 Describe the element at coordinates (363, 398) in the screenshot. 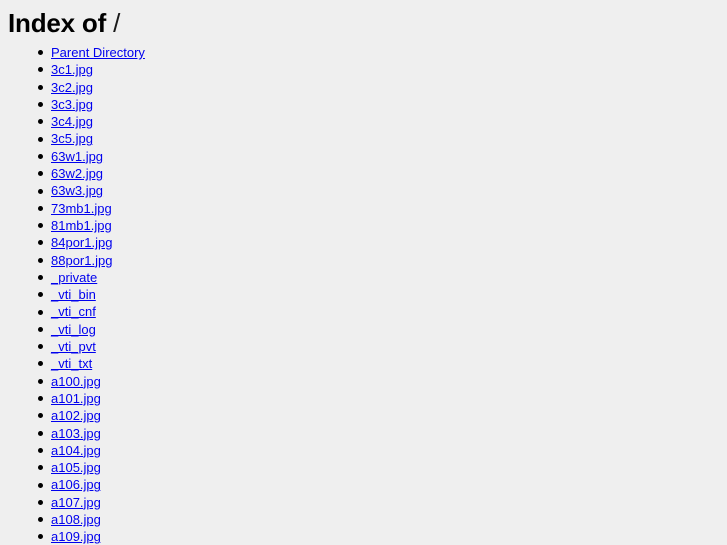

I see `list-item: a101.jpg` at that location.